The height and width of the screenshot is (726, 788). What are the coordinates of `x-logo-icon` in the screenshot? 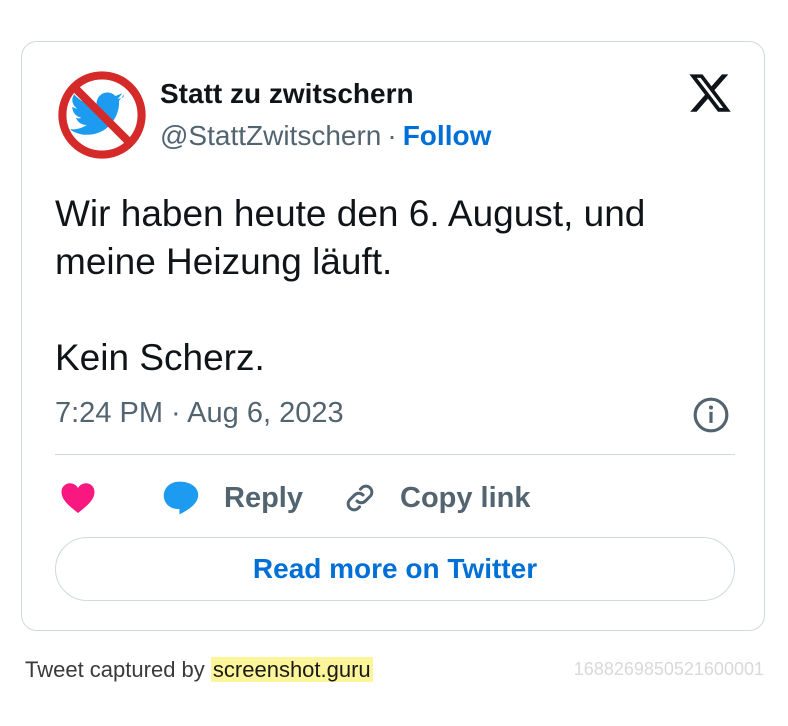 It's located at (710, 93).